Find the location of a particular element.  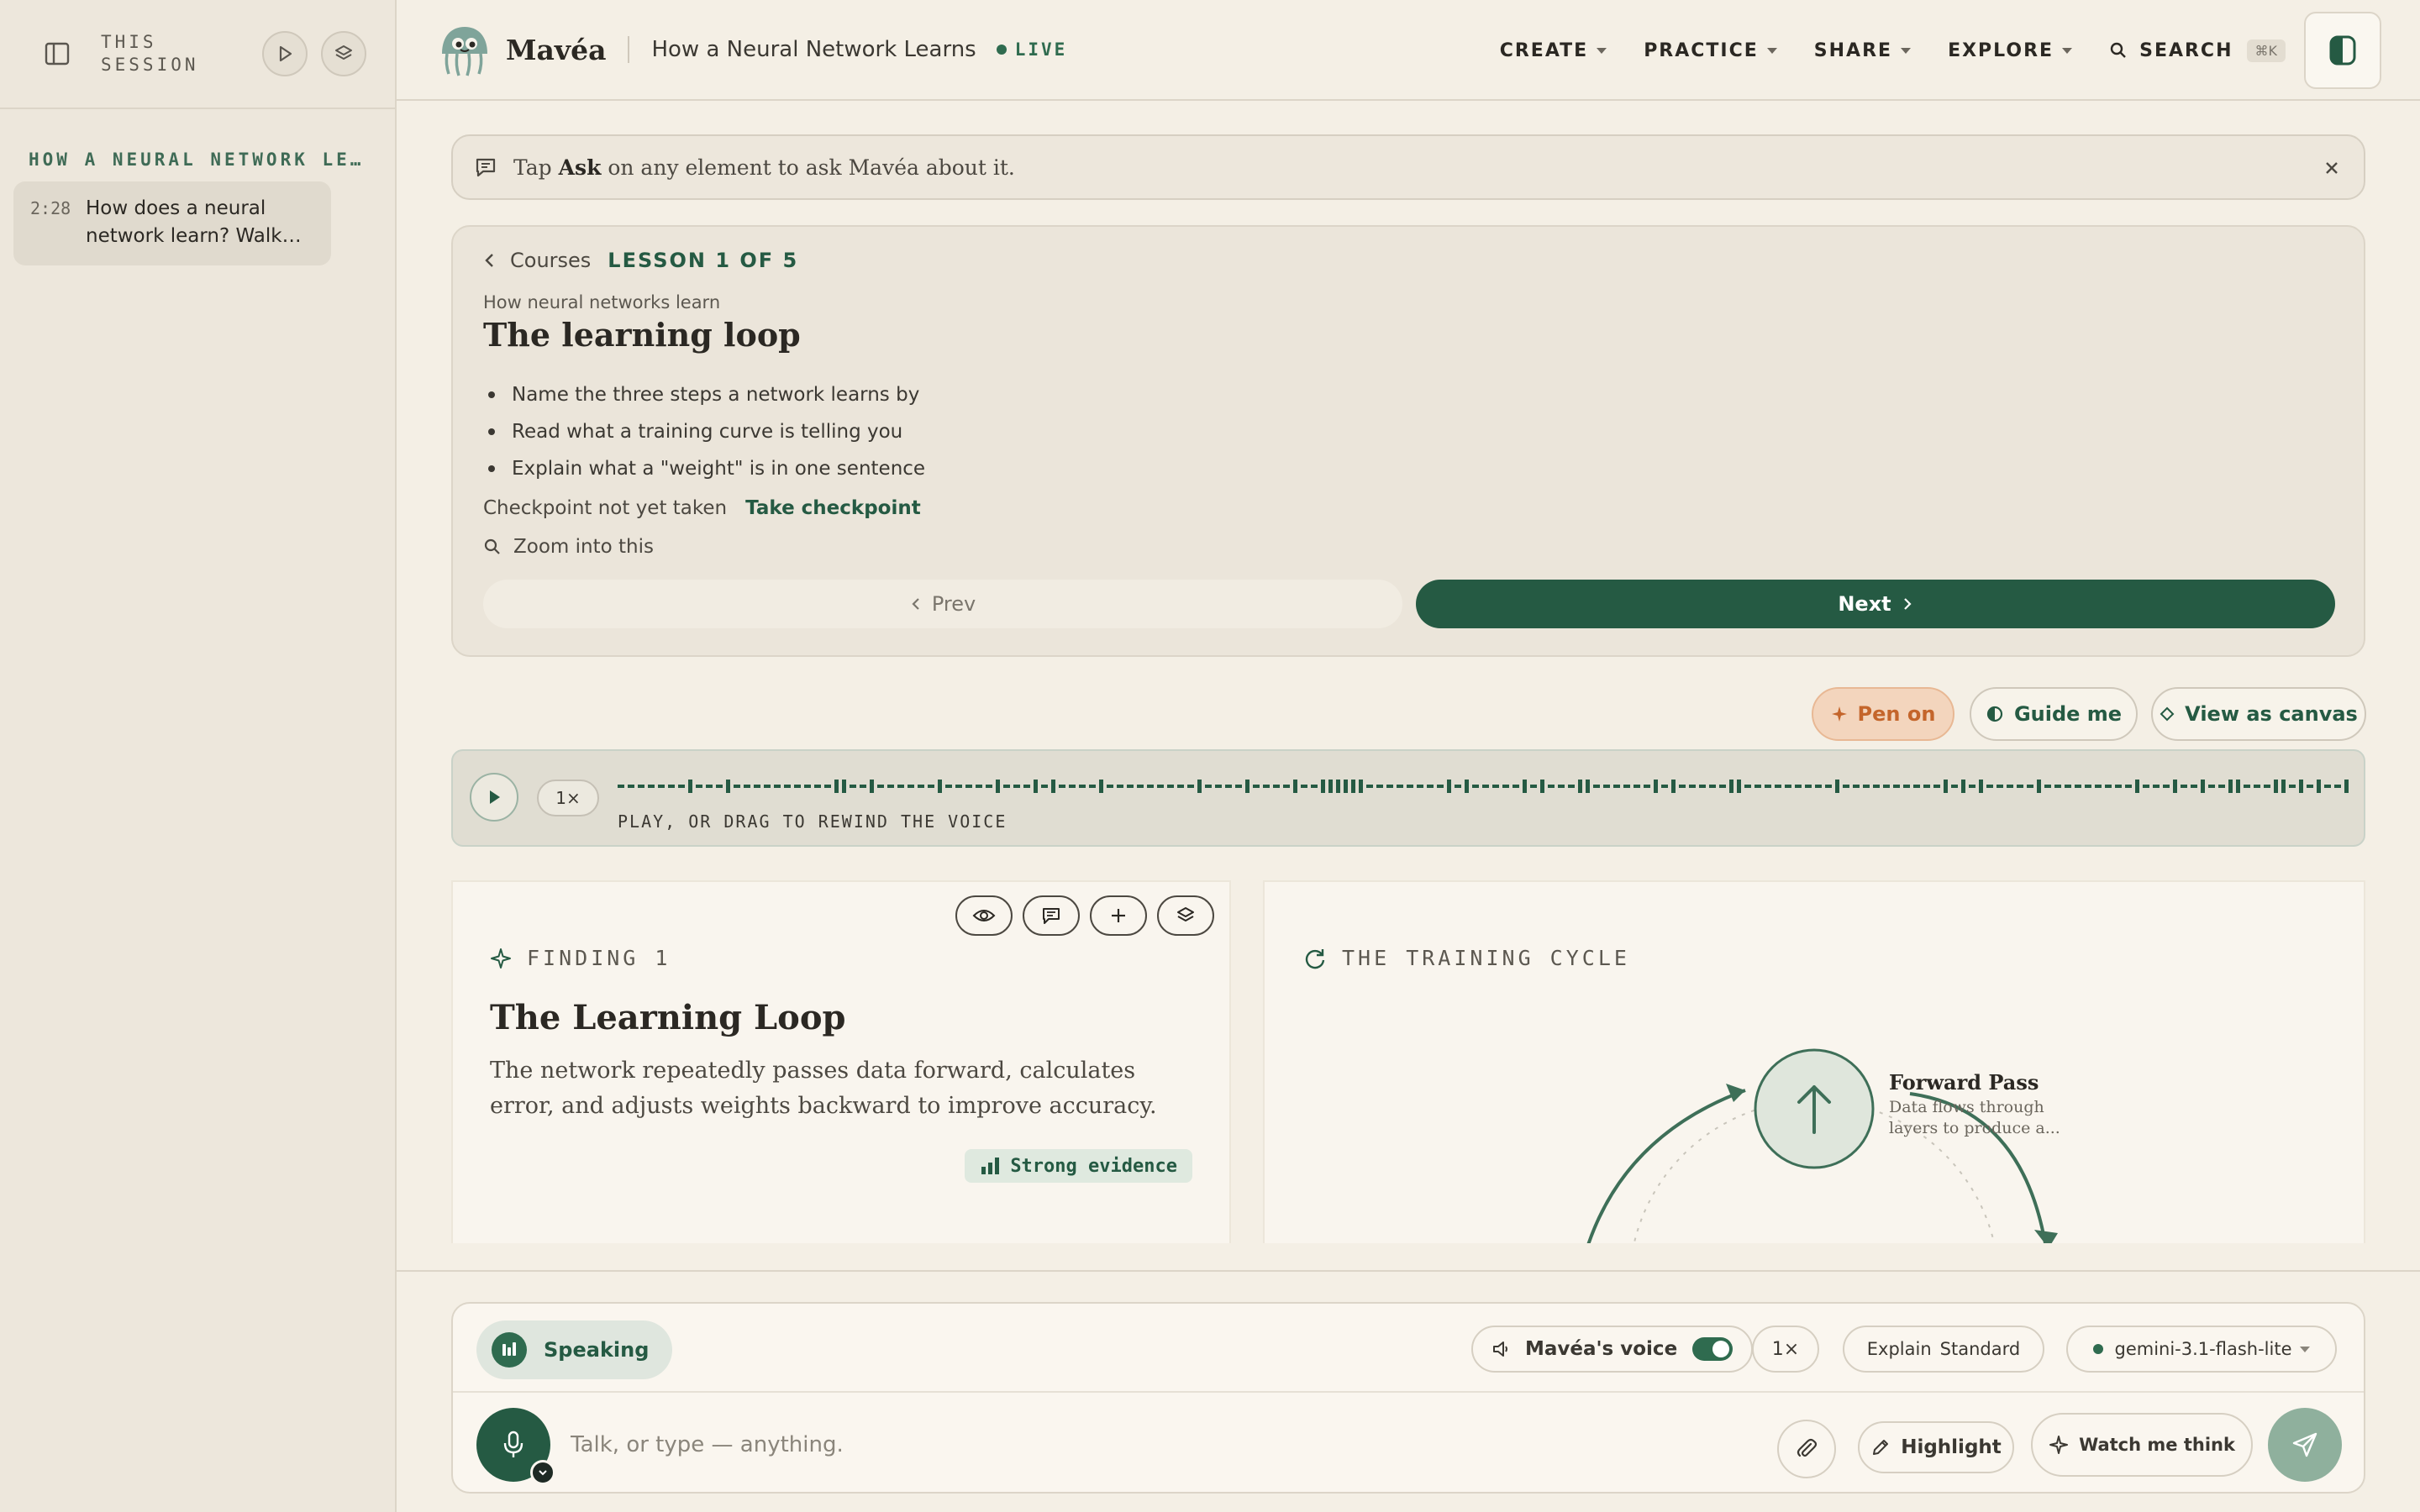

mic-options-button is located at coordinates (542, 1472).